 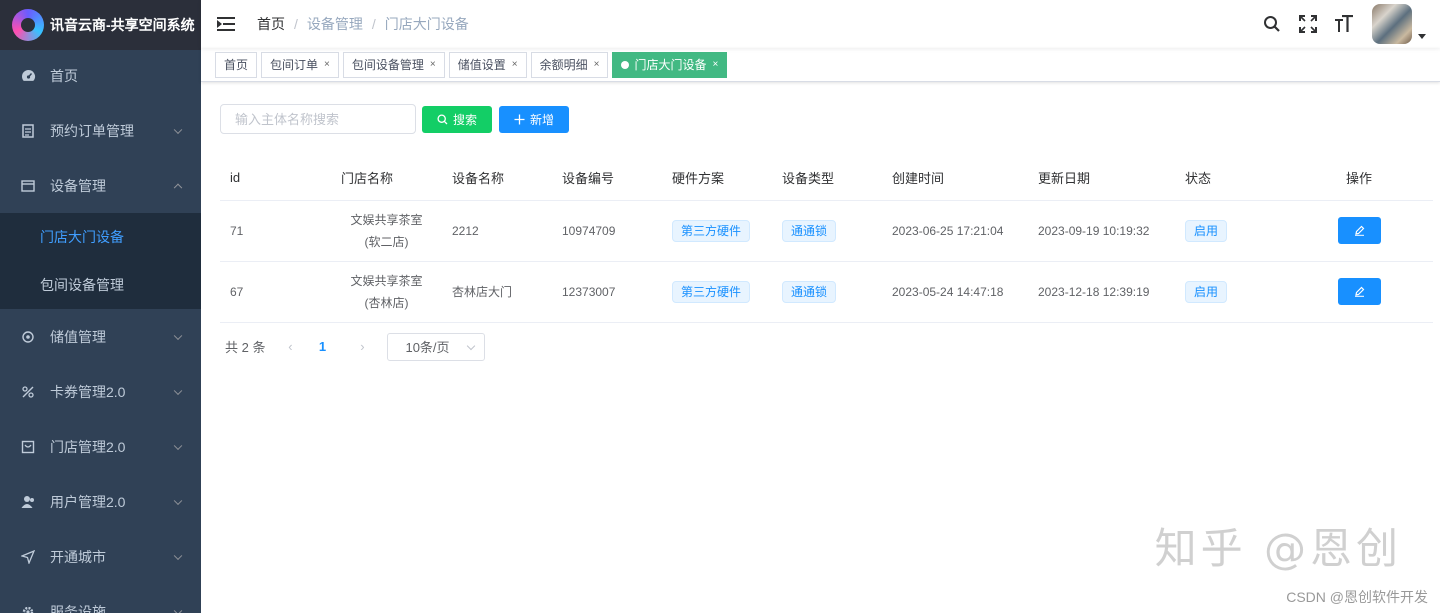 I want to click on add-button: 新增, so click(x=534, y=119).